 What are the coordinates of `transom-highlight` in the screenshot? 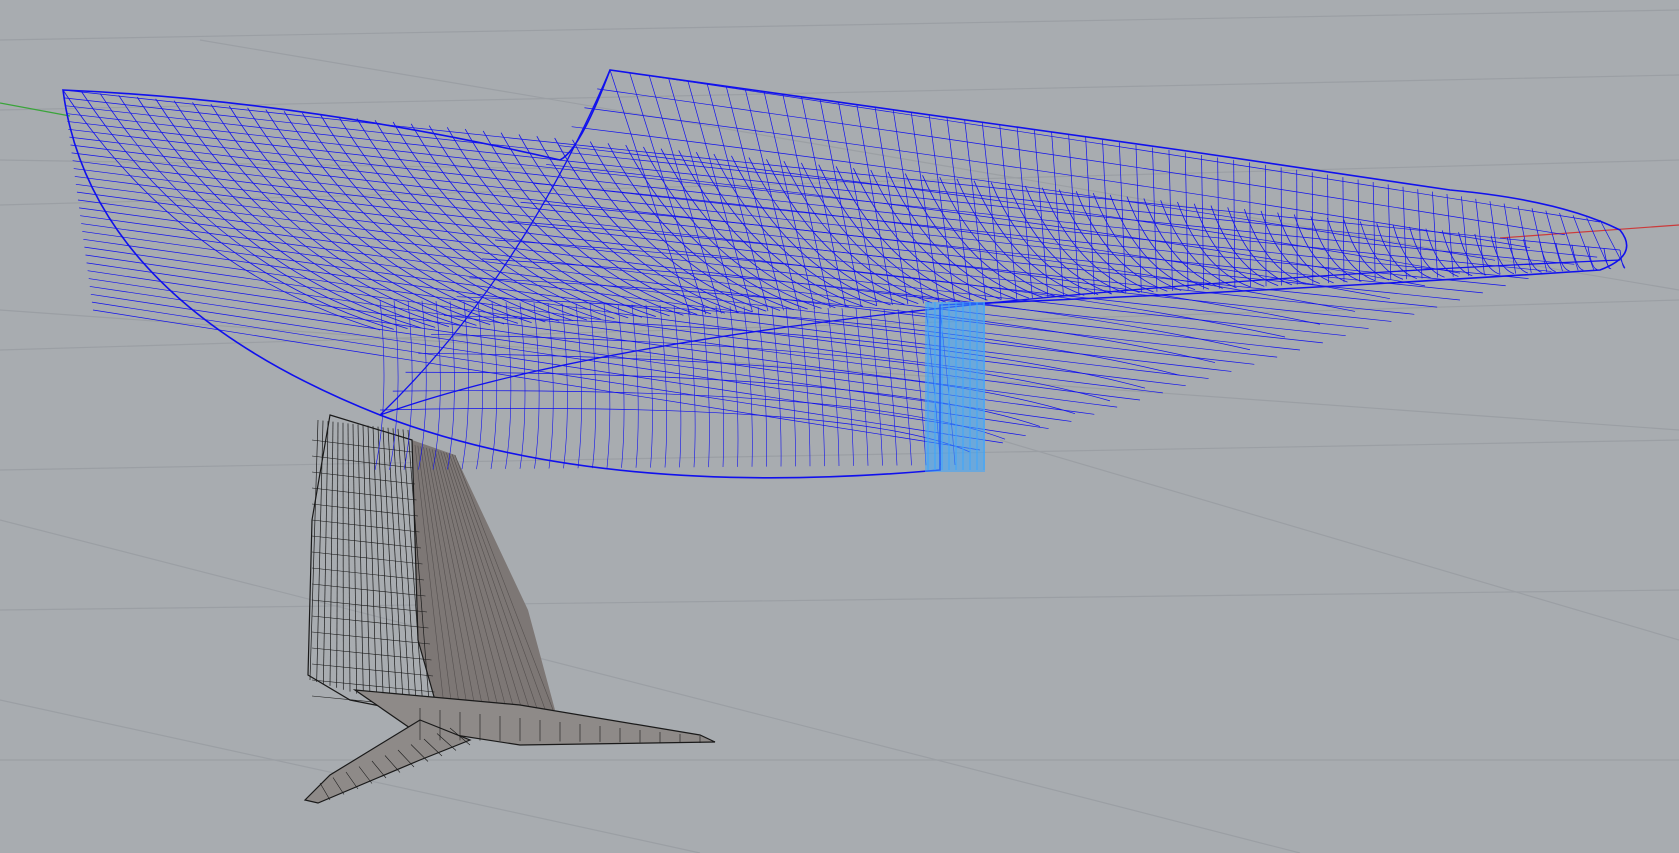 It's located at (955, 387).